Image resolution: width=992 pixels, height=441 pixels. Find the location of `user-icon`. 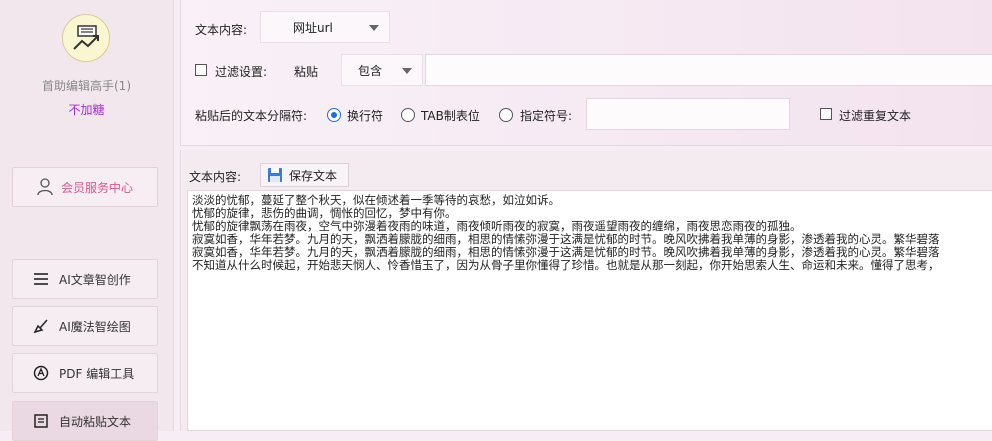

user-icon is located at coordinates (45, 187).